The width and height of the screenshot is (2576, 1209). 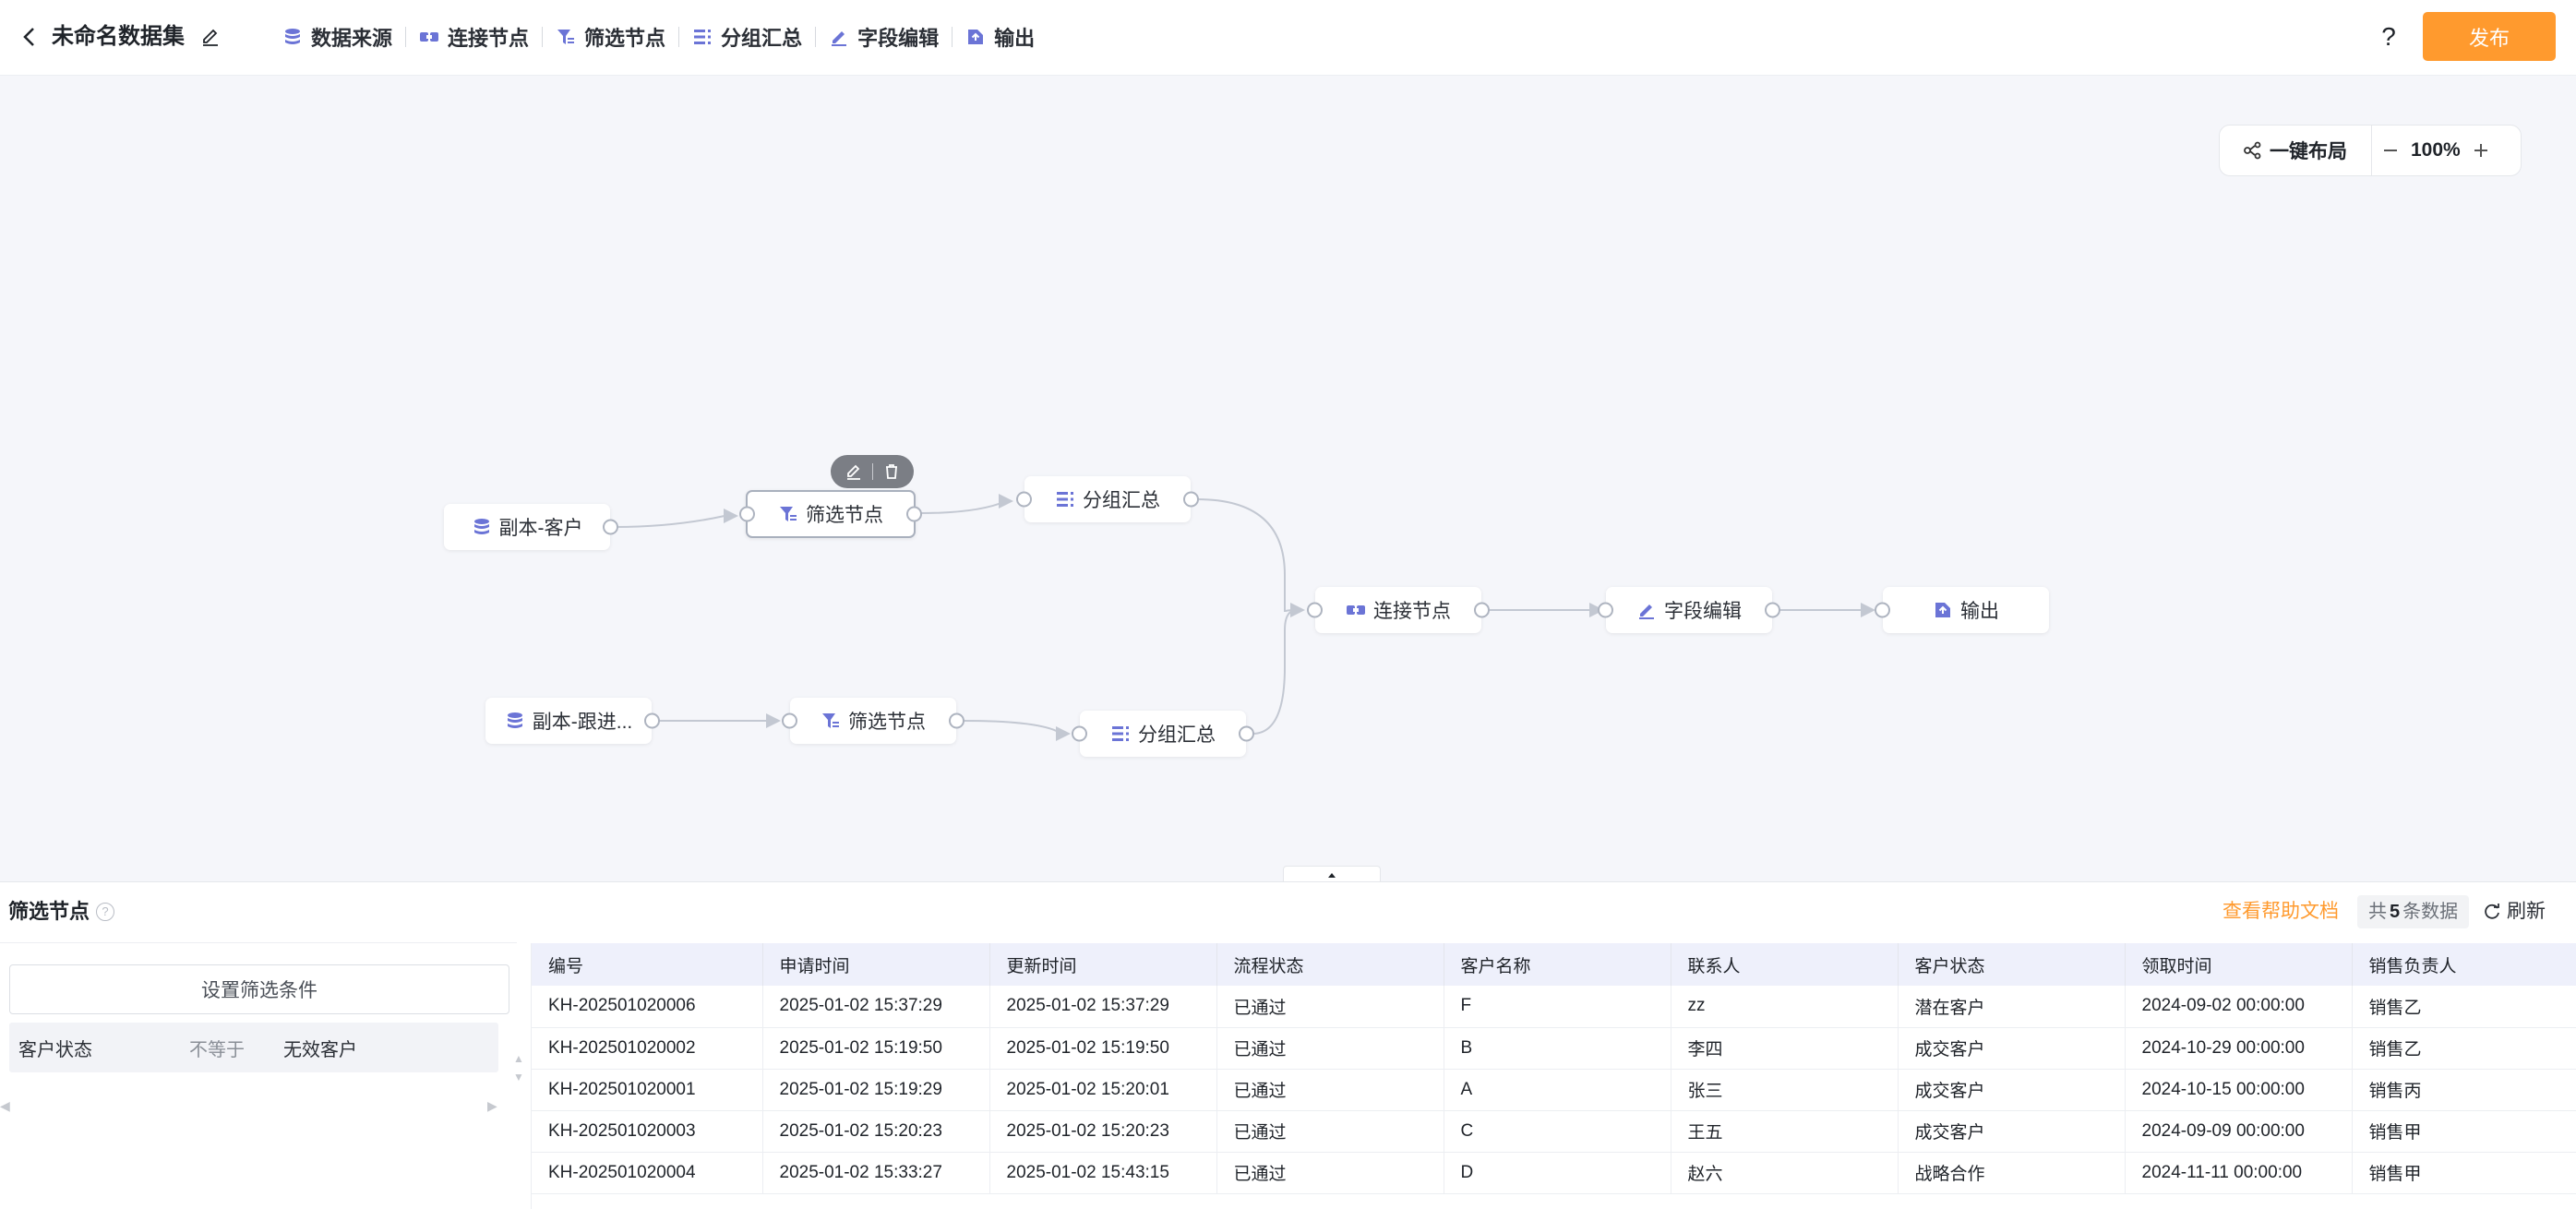 What do you see at coordinates (519, 1067) in the screenshot?
I see `vertical-scrollbar: ▲ ▼` at bounding box center [519, 1067].